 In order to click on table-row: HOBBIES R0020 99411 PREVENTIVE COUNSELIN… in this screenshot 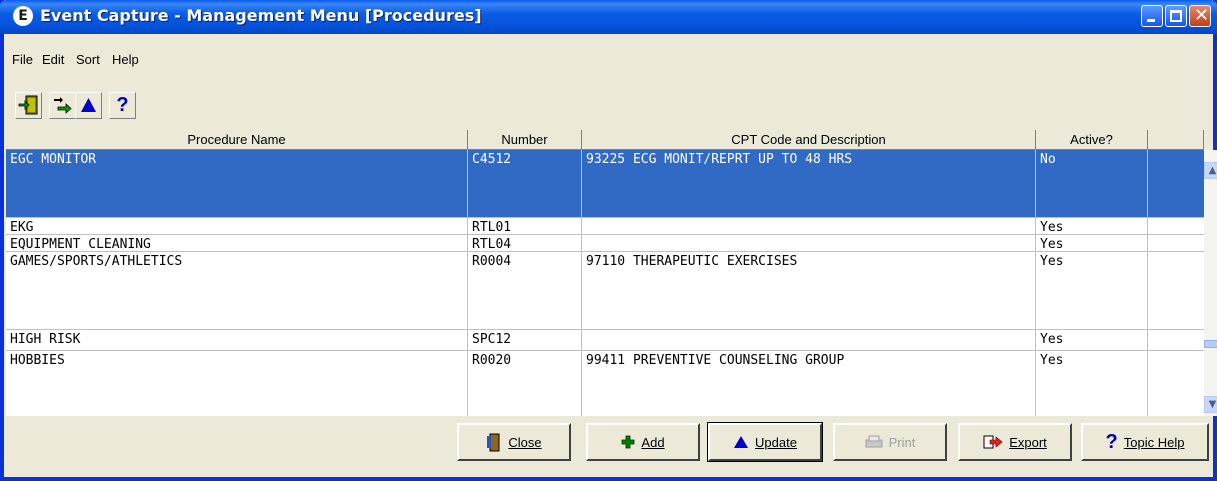, I will do `click(605, 383)`.